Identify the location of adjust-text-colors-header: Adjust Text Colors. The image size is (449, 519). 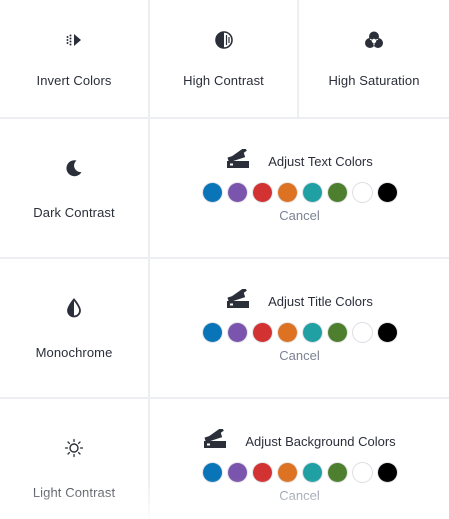
(299, 160).